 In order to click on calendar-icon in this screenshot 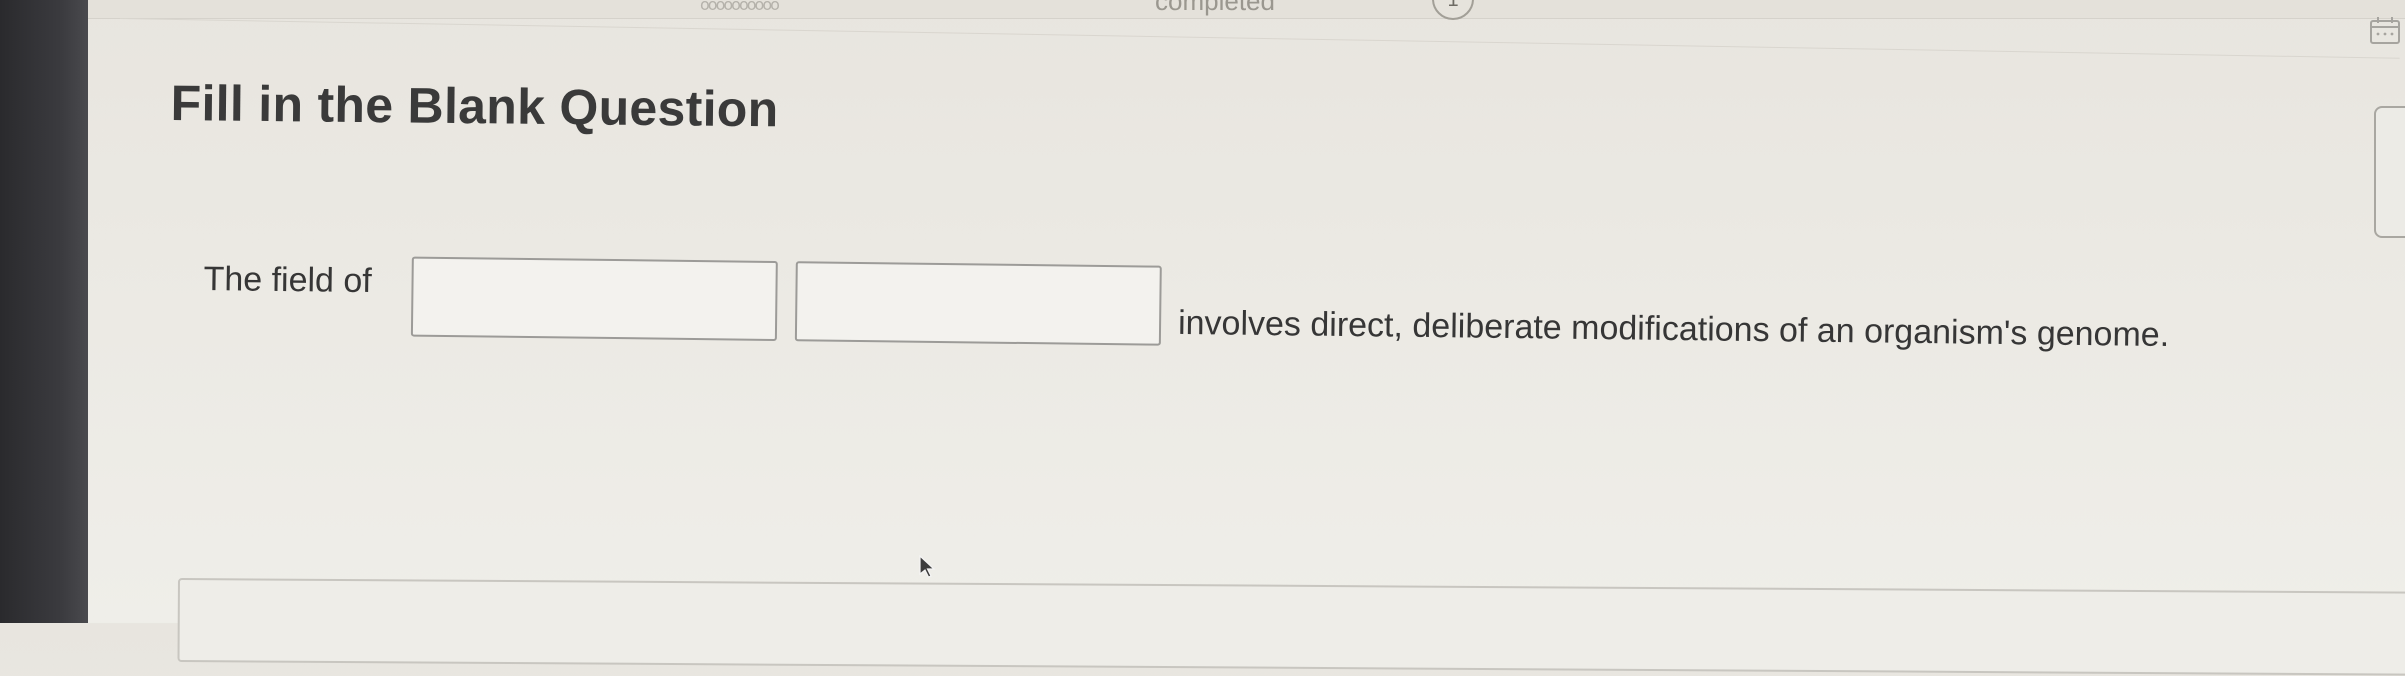, I will do `click(2385, 30)`.